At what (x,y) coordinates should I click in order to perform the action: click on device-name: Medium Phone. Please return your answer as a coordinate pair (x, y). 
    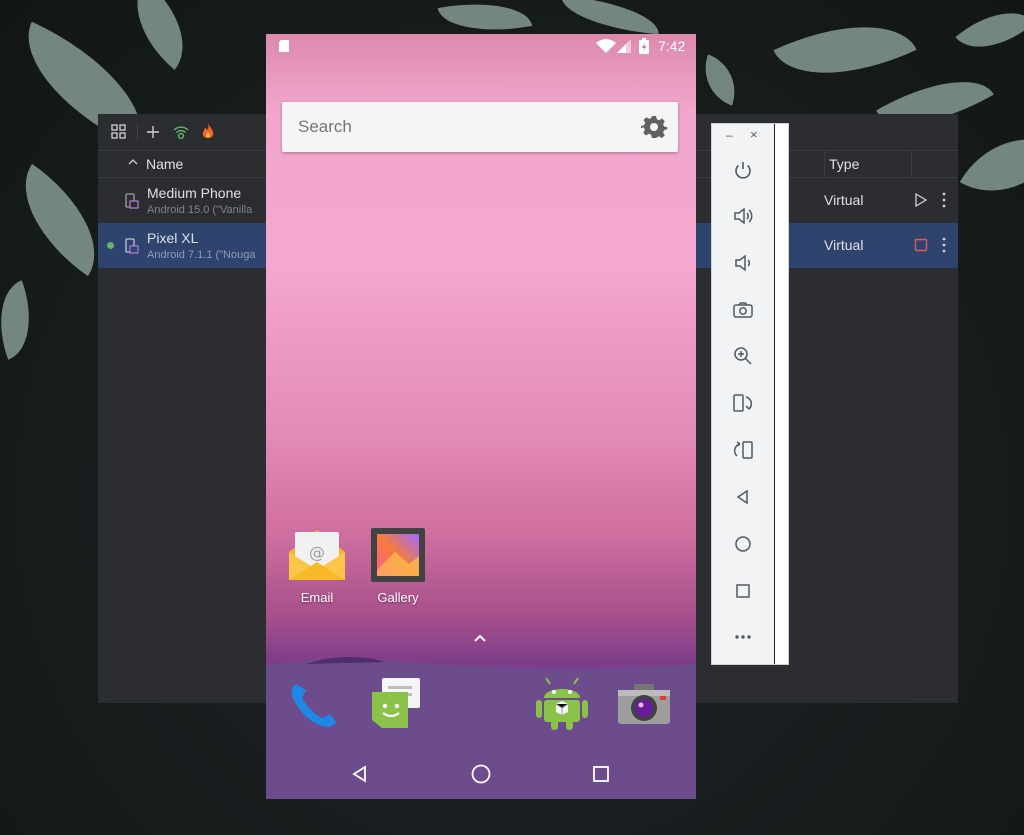
    Looking at the image, I should click on (194, 193).